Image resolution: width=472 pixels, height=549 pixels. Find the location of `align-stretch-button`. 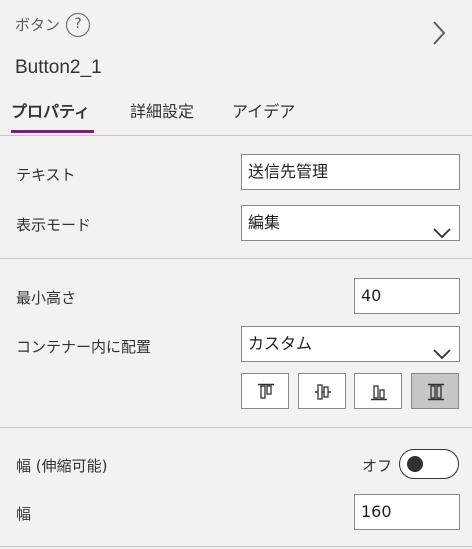

align-stretch-button is located at coordinates (435, 391).